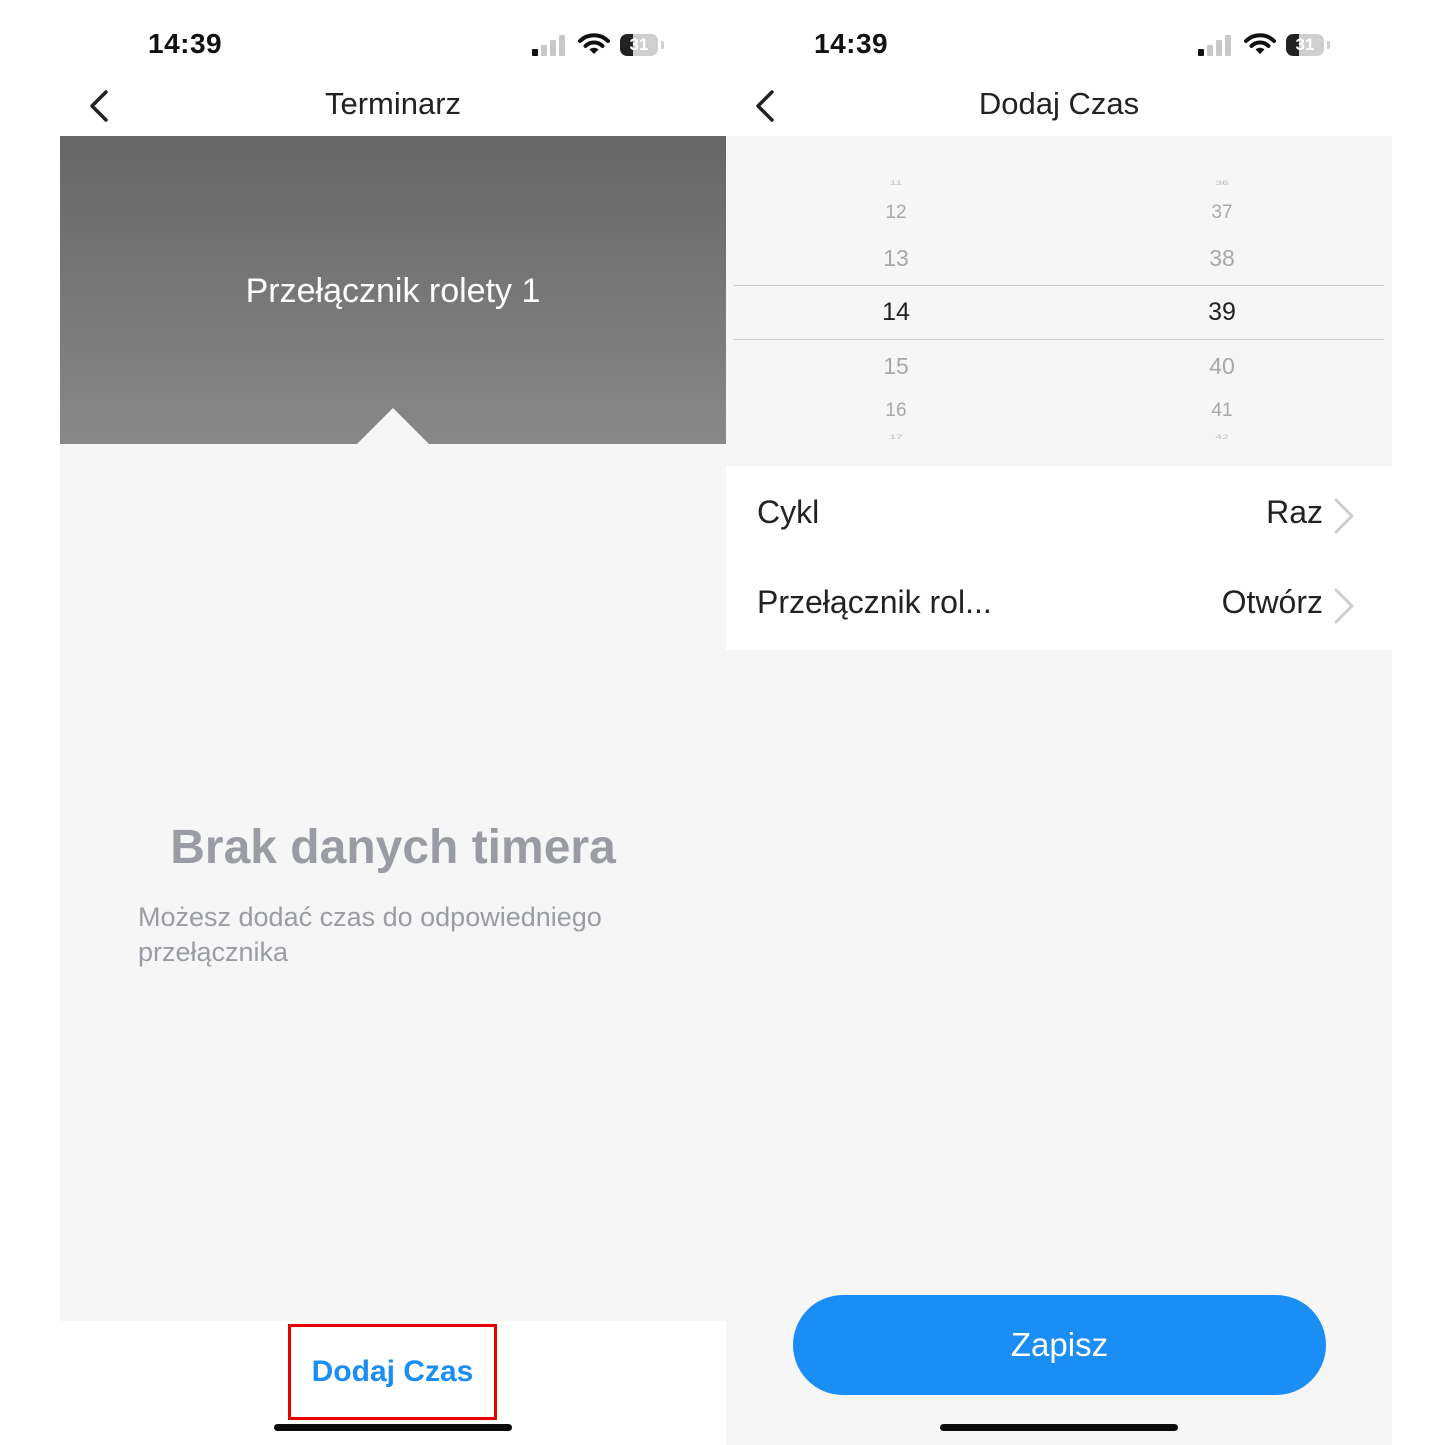 This screenshot has height=1445, width=1445. Describe the element at coordinates (1222, 258) in the screenshot. I see `minute-option: 38` at that location.